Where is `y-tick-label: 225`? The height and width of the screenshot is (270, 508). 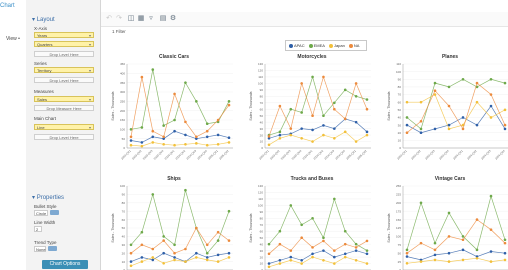 y-tick-label: 225 is located at coordinates (398, 195).